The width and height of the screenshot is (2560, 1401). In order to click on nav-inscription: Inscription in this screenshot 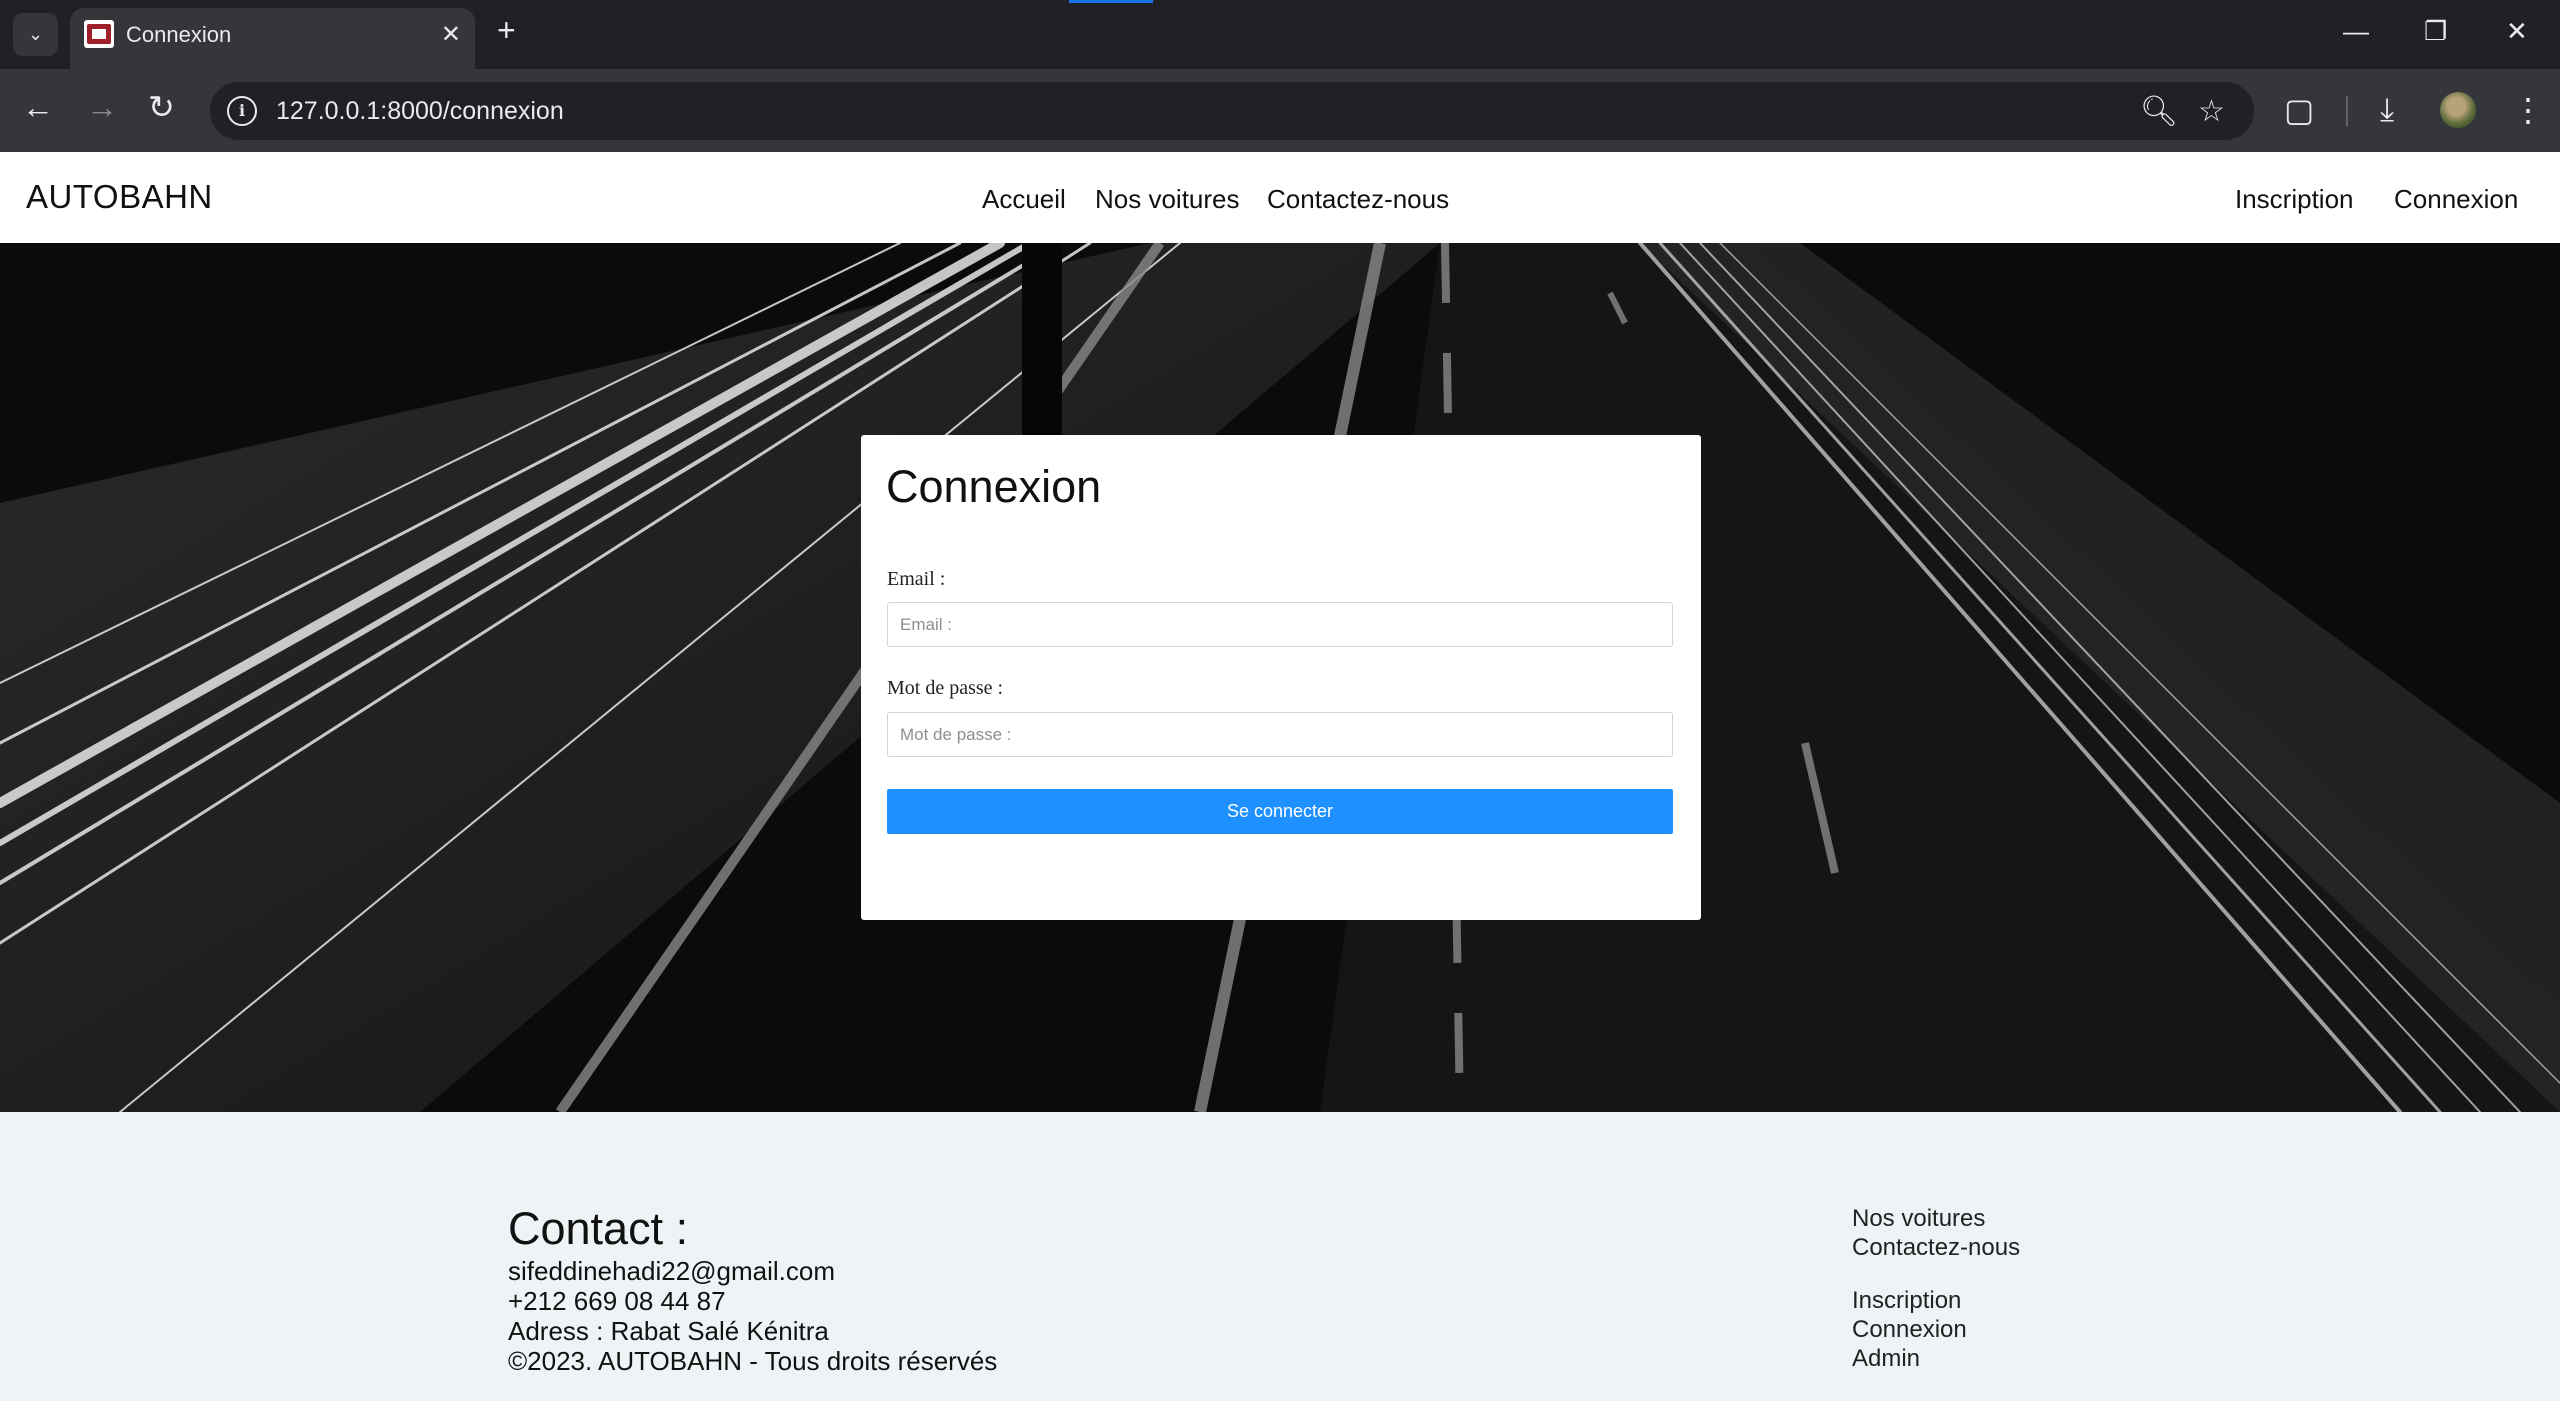, I will do `click(2294, 199)`.